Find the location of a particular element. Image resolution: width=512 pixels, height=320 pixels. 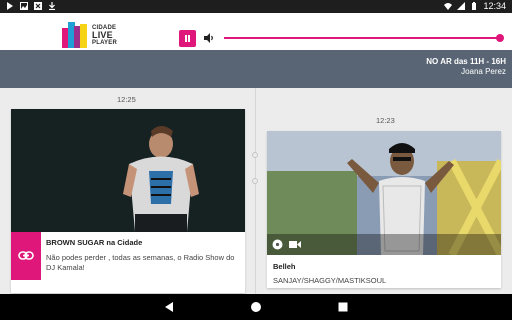

app-logo: CIDADE LIVE PLAYER is located at coordinates (92, 35).